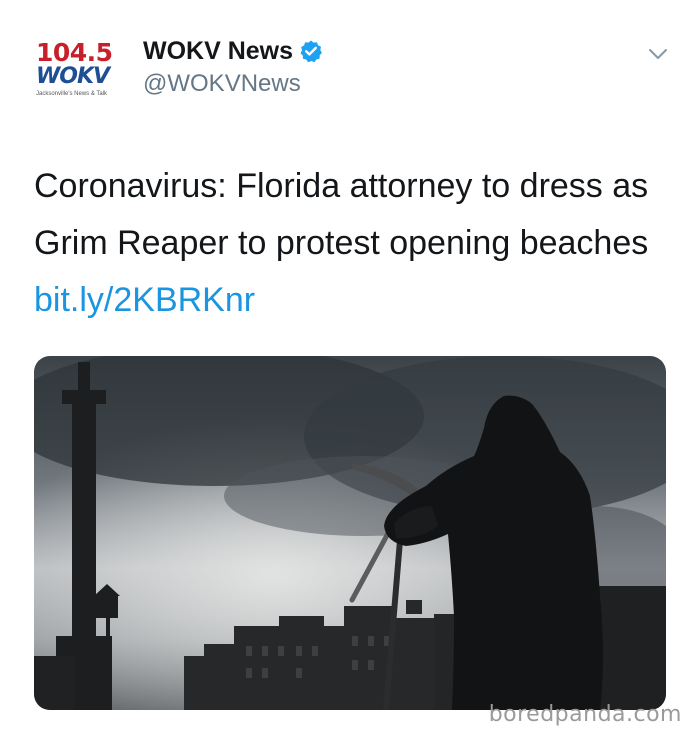  I want to click on avatar-station: WOKV, so click(73, 76).